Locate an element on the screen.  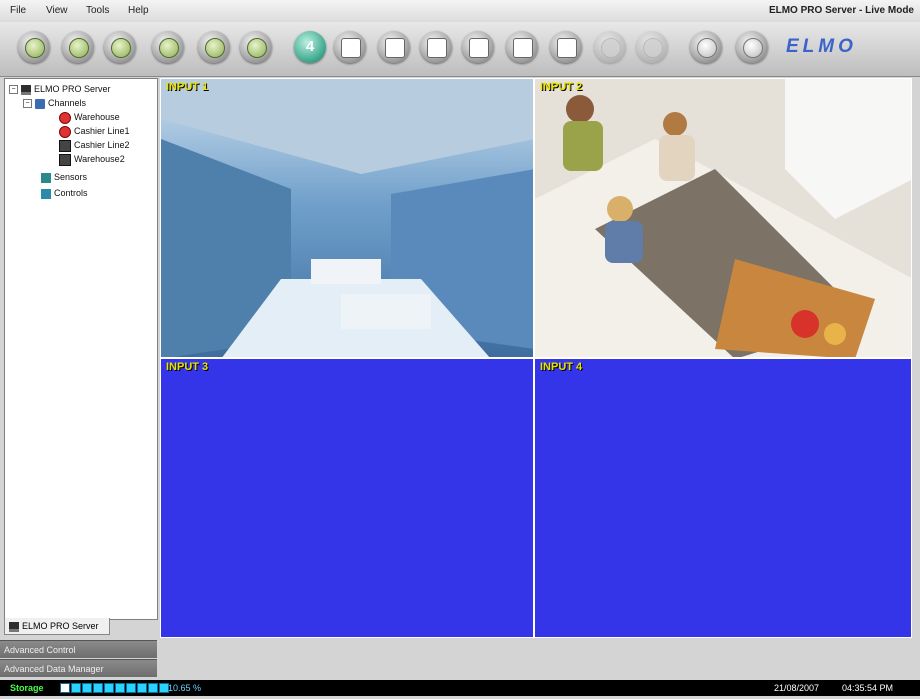
status-bar: Storage 10.65 % 21/08/2007 04:35:54 PM is located at coordinates (460, 688).